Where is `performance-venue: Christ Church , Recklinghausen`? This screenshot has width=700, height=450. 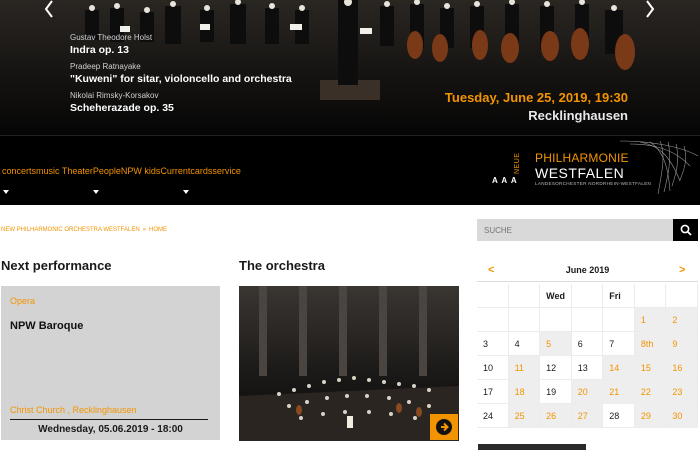 performance-venue: Christ Church , Recklinghausen is located at coordinates (73, 410).